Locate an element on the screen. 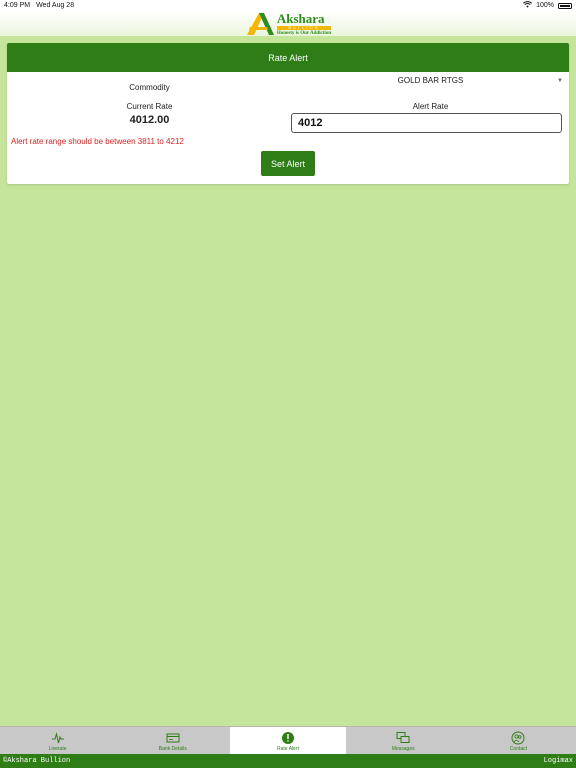  battery-icon is located at coordinates (565, 5).